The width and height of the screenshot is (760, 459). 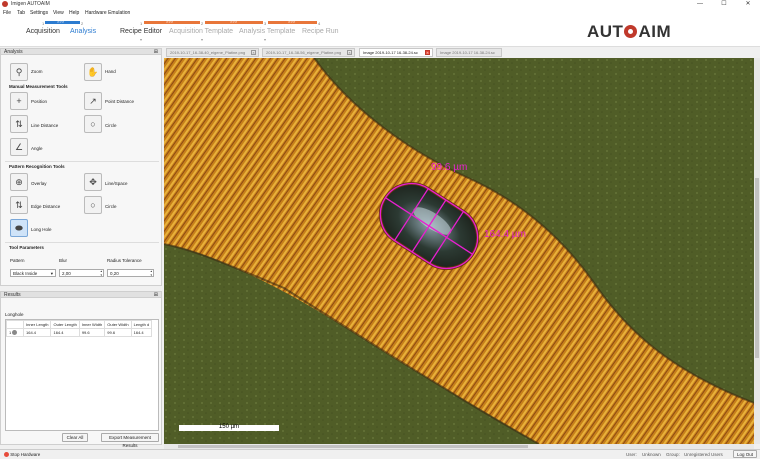 I want to click on position-tool-button: +, so click(x=19, y=101).